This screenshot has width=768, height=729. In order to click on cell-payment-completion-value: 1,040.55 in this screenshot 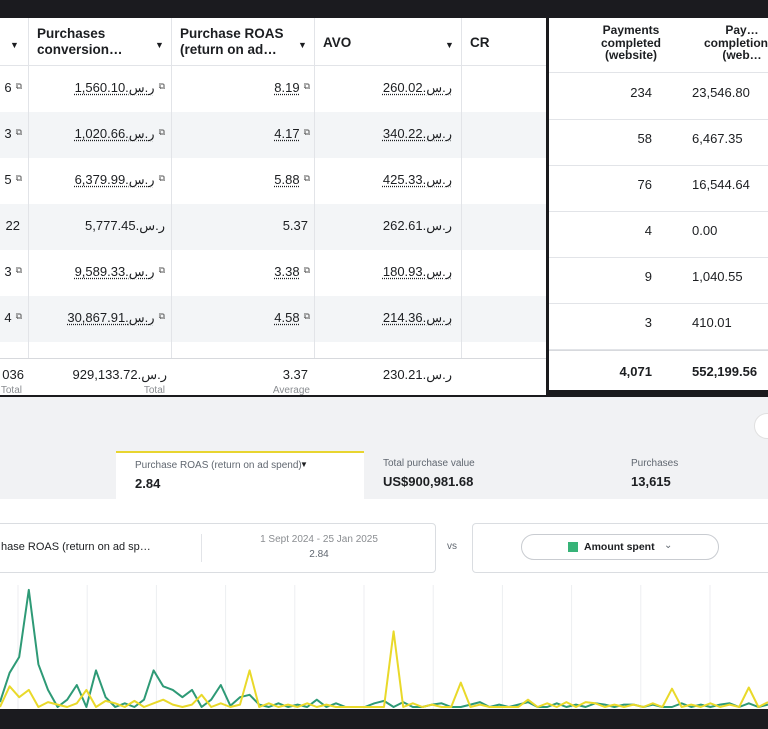, I will do `click(717, 276)`.